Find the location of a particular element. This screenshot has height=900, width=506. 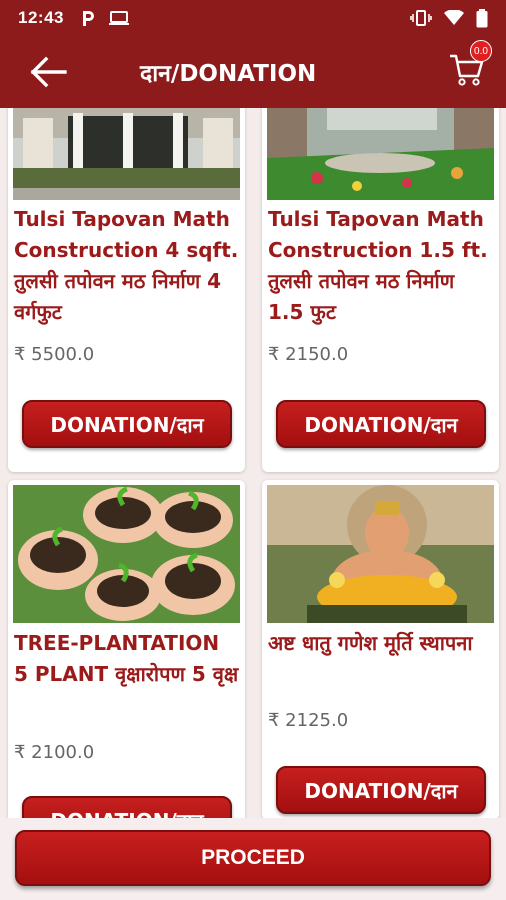

battery-icon is located at coordinates (482, 17).